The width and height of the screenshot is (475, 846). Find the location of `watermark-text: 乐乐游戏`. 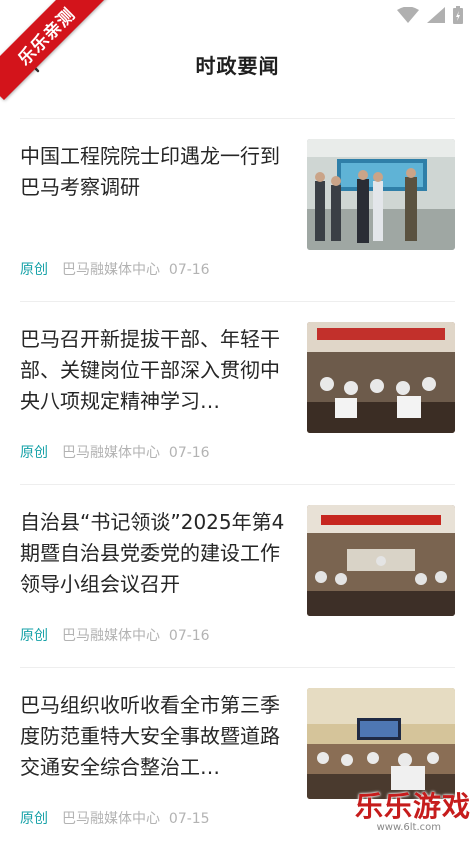

watermark-text: 乐乐游戏 is located at coordinates (413, 806).